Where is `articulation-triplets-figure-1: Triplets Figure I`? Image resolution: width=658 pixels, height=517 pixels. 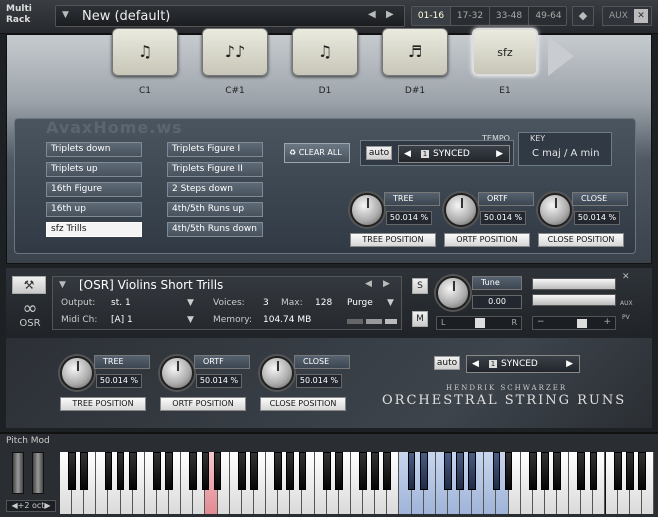
articulation-triplets-figure-1: Triplets Figure I is located at coordinates (215, 149).